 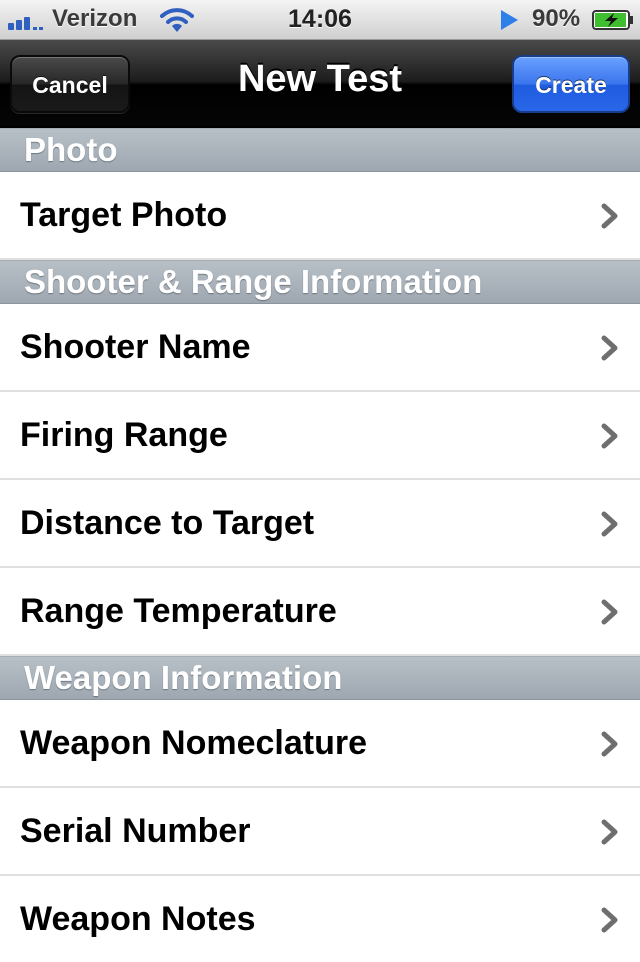 I want to click on row-range-temperature: Range Temperature, so click(x=320, y=612).